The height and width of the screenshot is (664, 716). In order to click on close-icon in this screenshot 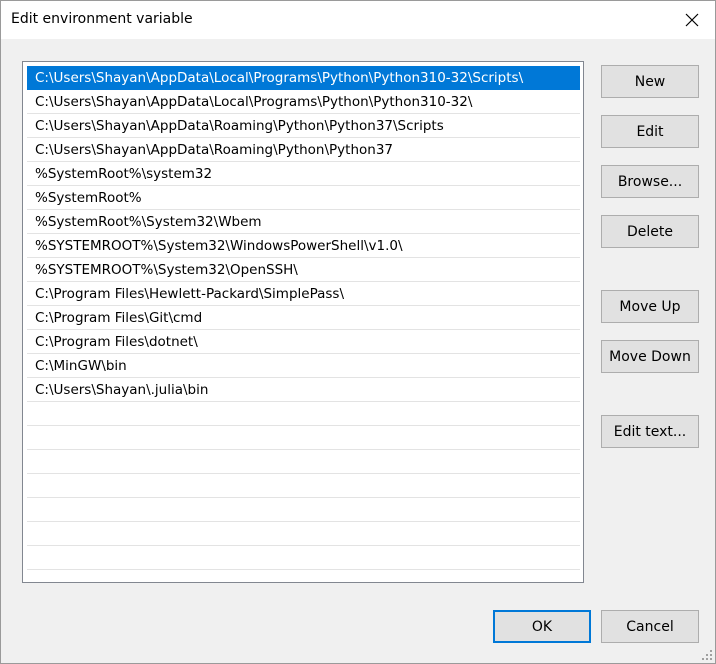, I will do `click(692, 20)`.